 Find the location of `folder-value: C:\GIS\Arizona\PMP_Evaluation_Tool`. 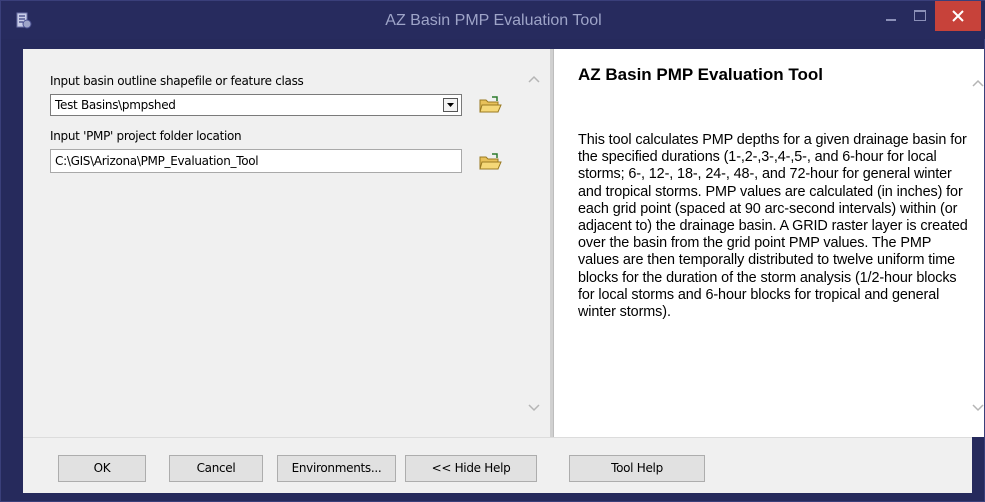

folder-value: C:\GIS\Arizona\PMP_Evaluation_Tool is located at coordinates (157, 161).